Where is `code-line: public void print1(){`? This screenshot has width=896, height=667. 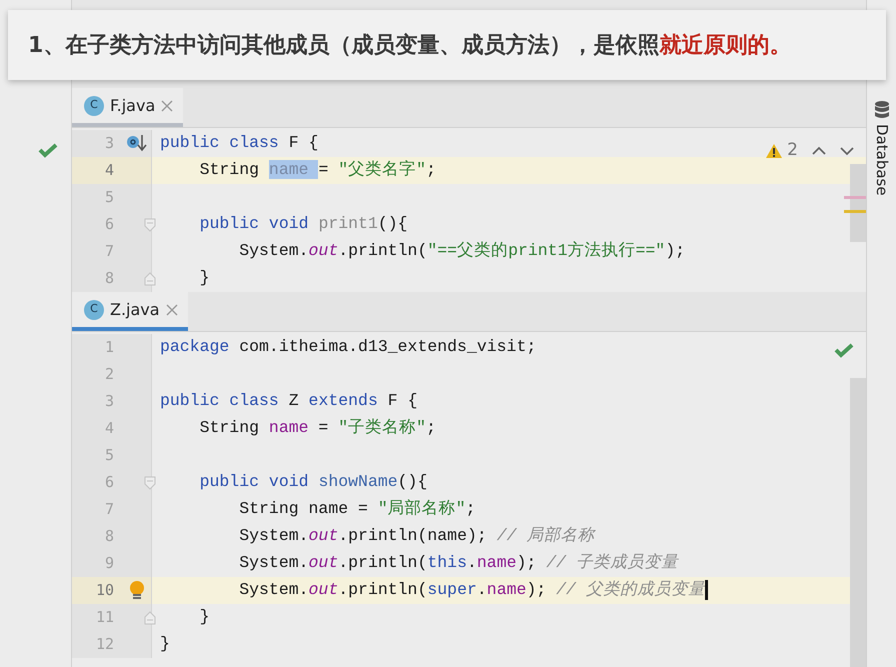 code-line: public void print1(){ is located at coordinates (303, 224).